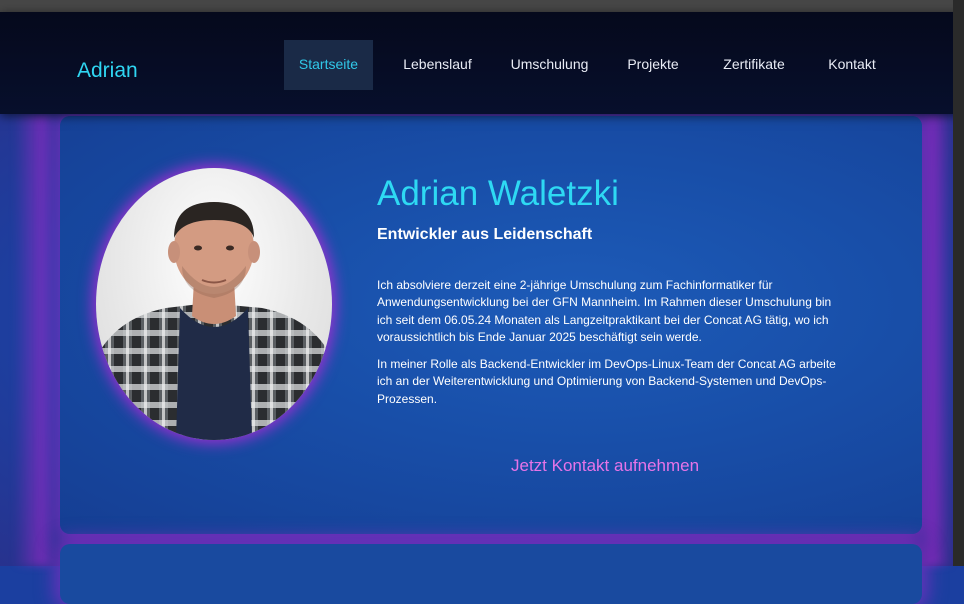 This screenshot has height=604, width=964. I want to click on nav-item-startseite: Startseite, so click(328, 65).